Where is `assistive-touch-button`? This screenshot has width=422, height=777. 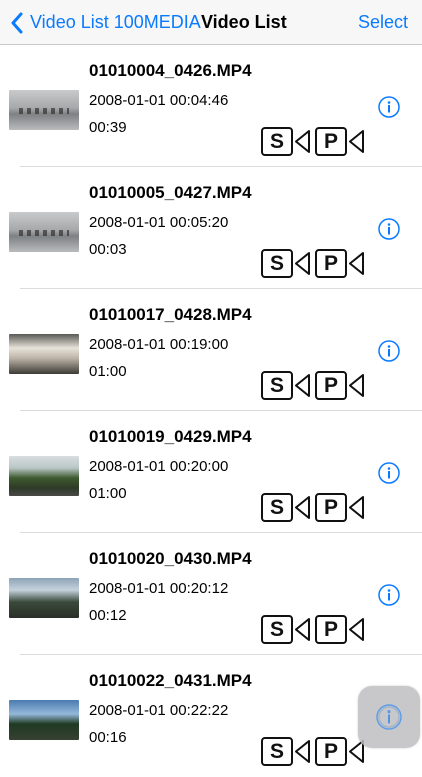 assistive-touch-button is located at coordinates (389, 717).